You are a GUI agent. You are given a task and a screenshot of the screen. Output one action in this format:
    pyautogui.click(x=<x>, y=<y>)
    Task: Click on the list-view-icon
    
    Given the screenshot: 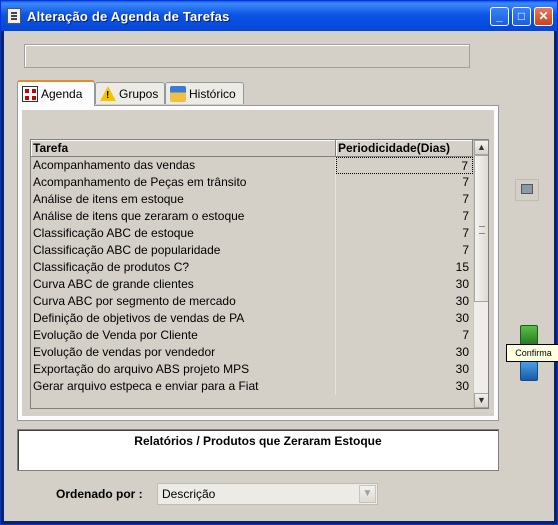 What is the action you would take?
    pyautogui.click(x=527, y=190)
    